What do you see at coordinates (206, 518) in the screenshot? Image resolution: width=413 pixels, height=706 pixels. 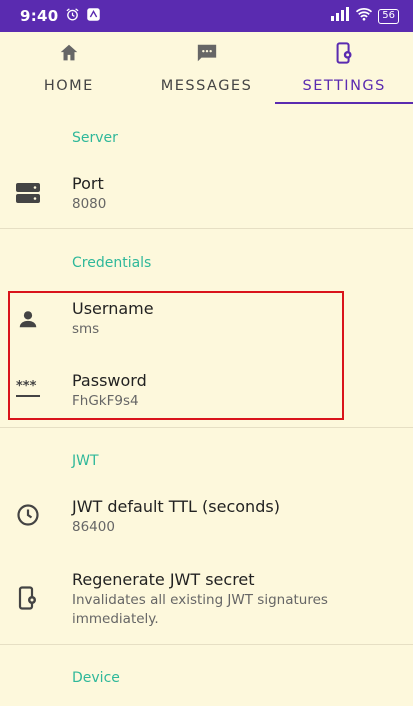 I see `setting-jwt-ttl: JWT default TTL (seconds) 86400` at bounding box center [206, 518].